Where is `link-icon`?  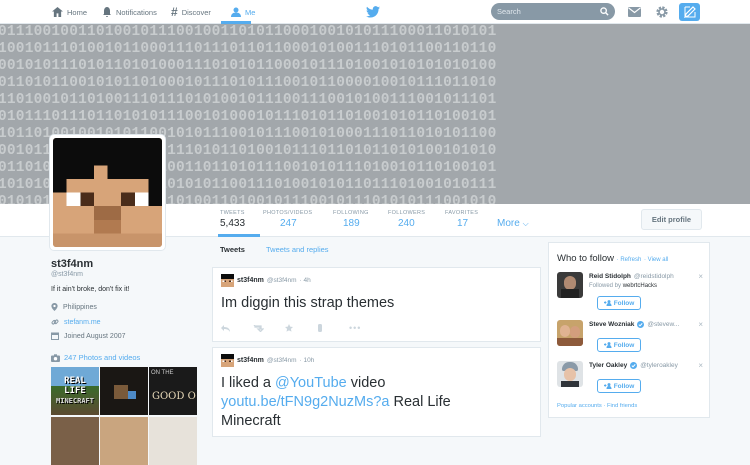 link-icon is located at coordinates (55, 322).